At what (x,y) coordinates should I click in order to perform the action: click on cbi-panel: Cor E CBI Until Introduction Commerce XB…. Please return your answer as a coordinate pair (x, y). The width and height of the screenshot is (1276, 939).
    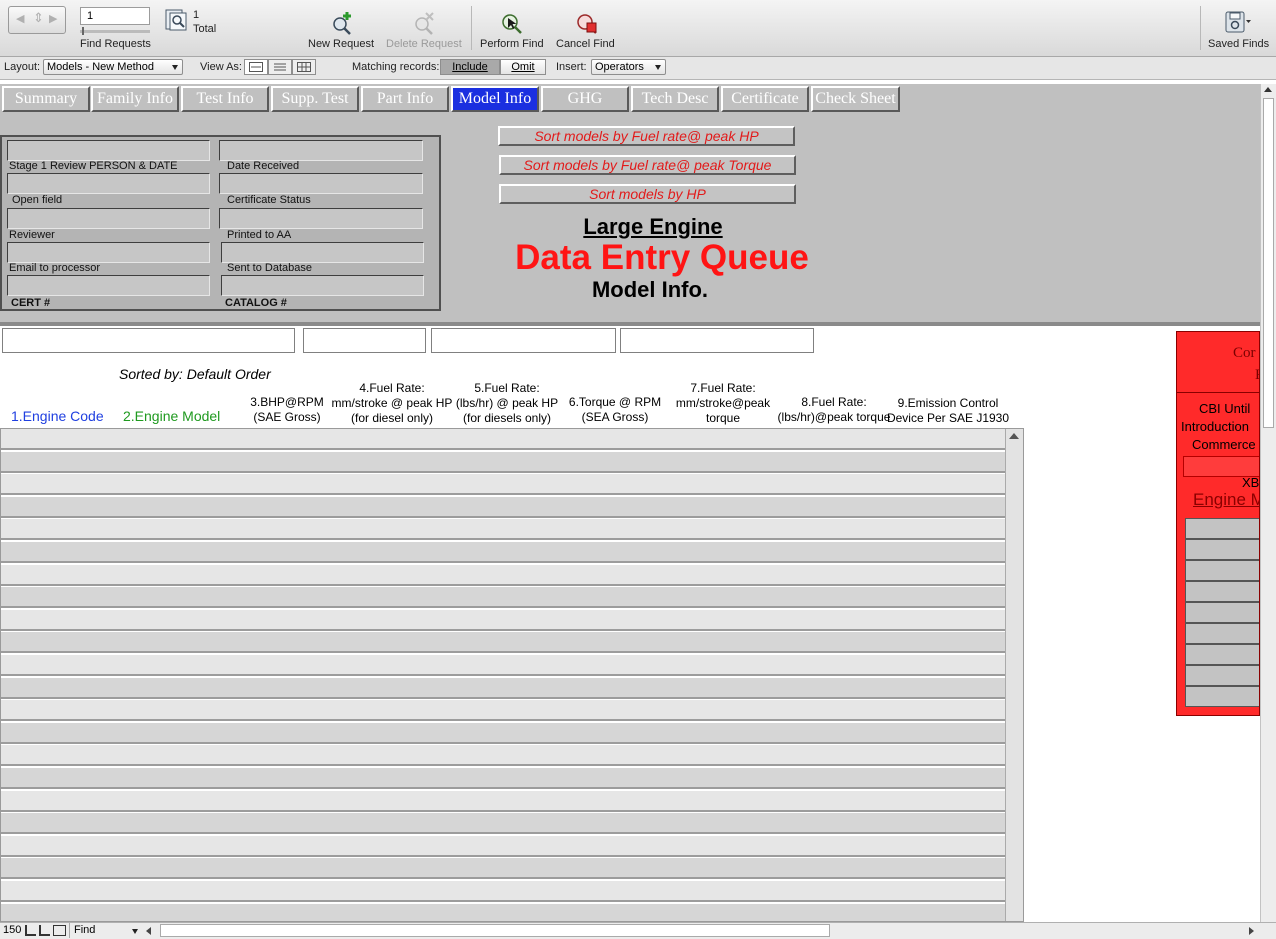
    Looking at the image, I should click on (1218, 523).